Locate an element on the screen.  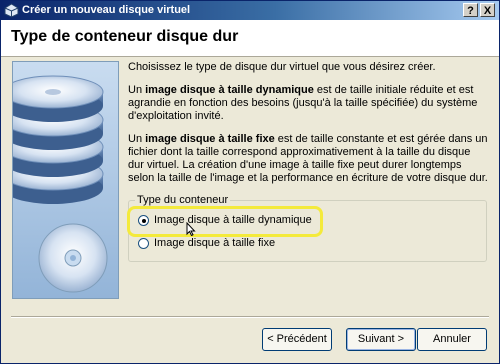
window-title: Créer un nouveau disque virtuel is located at coordinates (106, 10).